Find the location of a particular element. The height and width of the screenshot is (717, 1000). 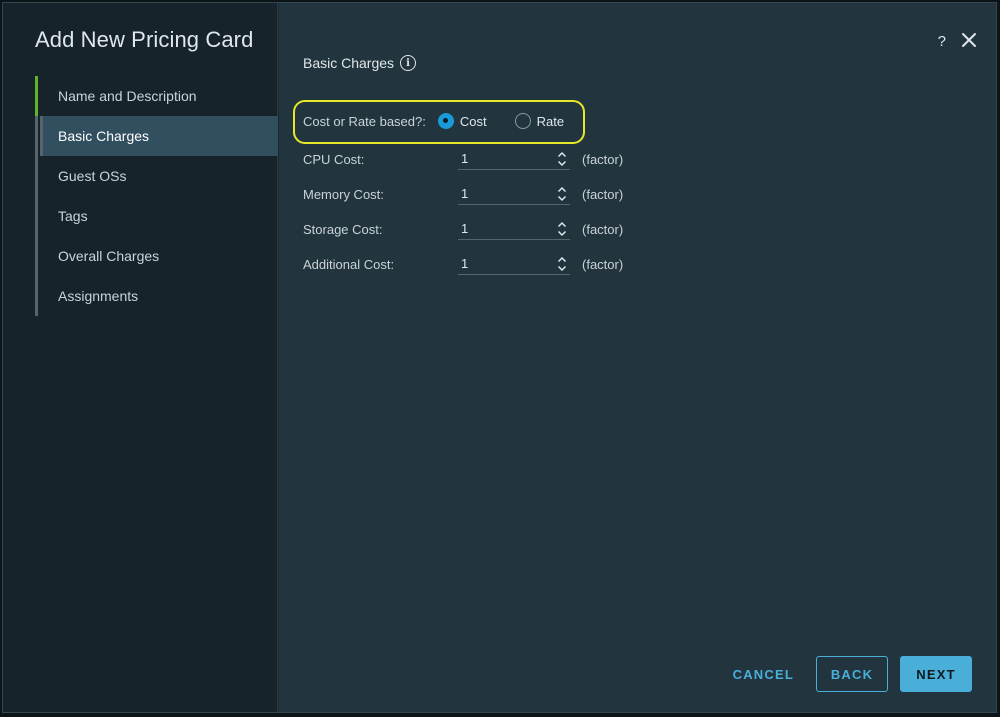

step-label: Tags is located at coordinates (73, 216).